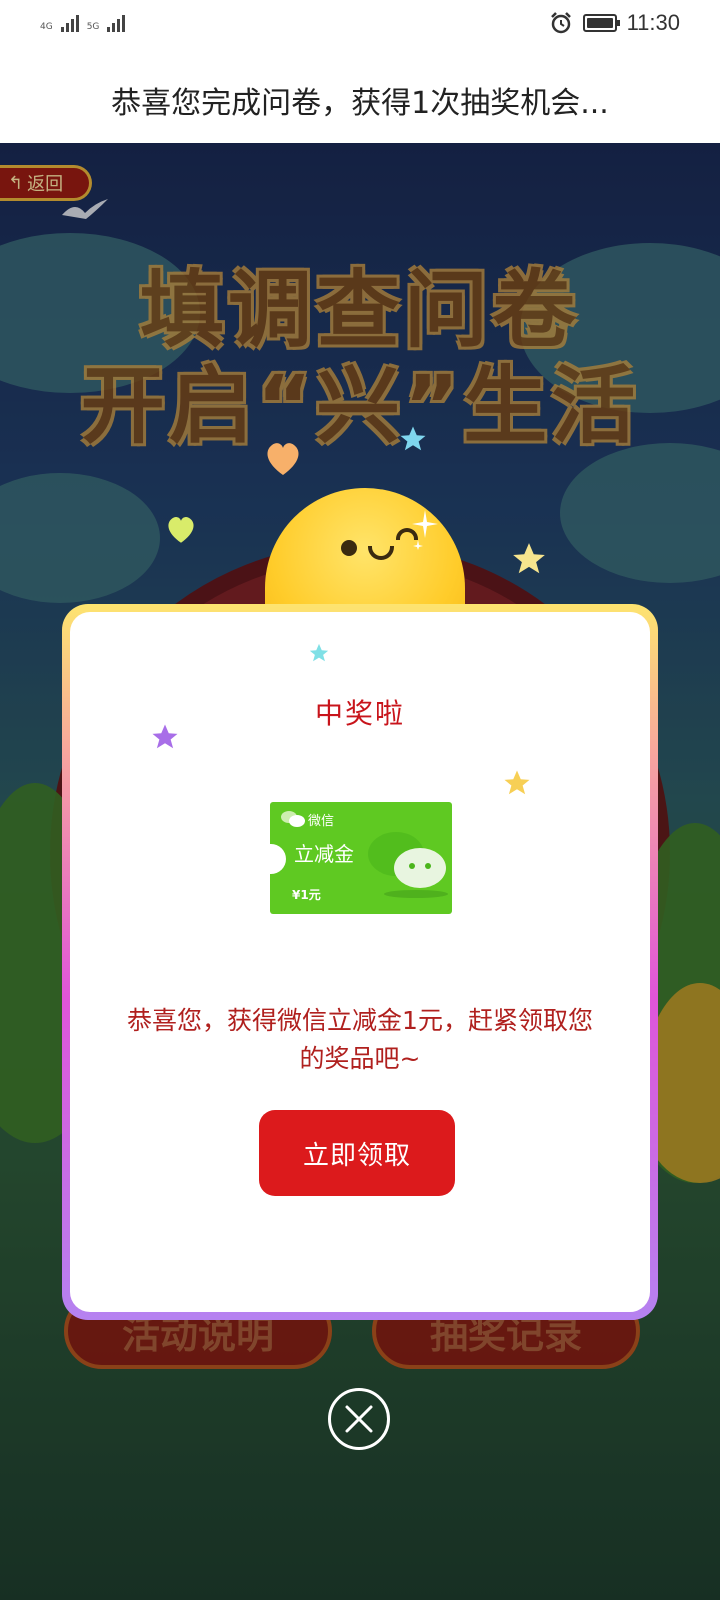  I want to click on close-icon, so click(359, 1419).